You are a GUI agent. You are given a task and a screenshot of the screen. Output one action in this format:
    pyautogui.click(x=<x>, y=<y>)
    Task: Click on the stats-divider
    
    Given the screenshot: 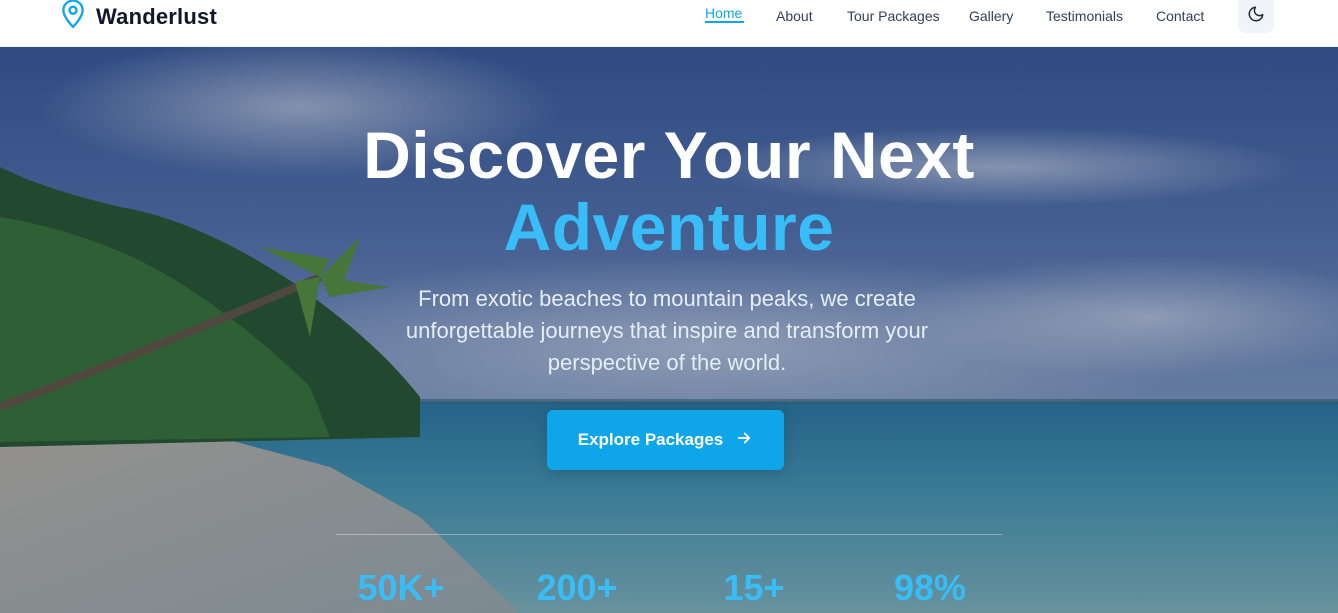 What is the action you would take?
    pyautogui.click(x=669, y=534)
    